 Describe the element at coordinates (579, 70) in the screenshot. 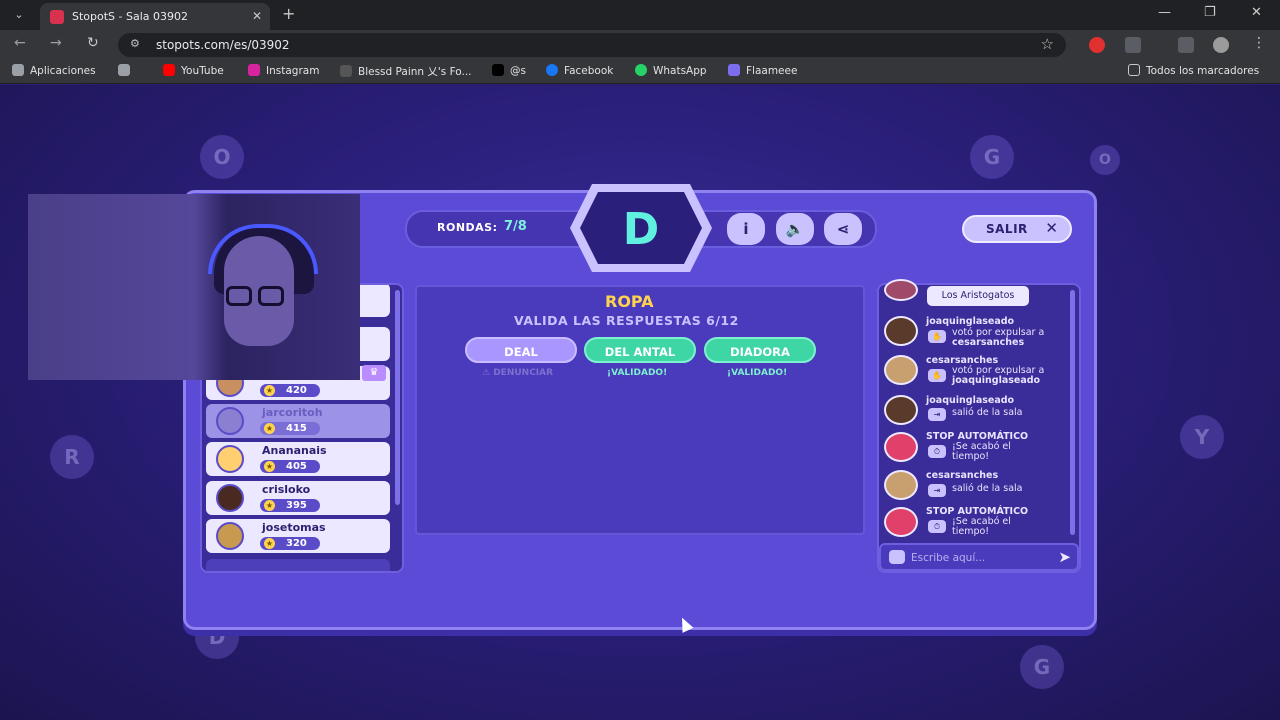

I see `bookmark-facebook: Facebook` at that location.